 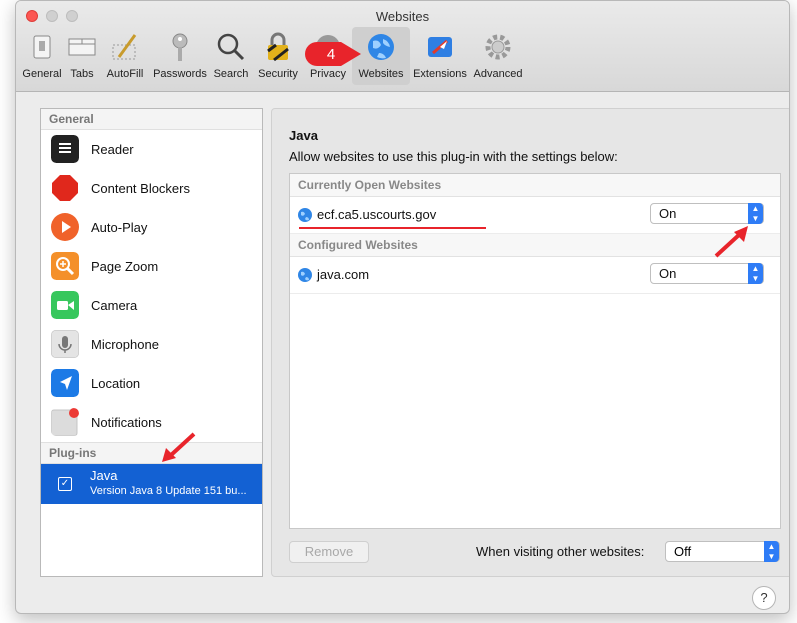 I want to click on tab-label: Search, so click(x=231, y=74).